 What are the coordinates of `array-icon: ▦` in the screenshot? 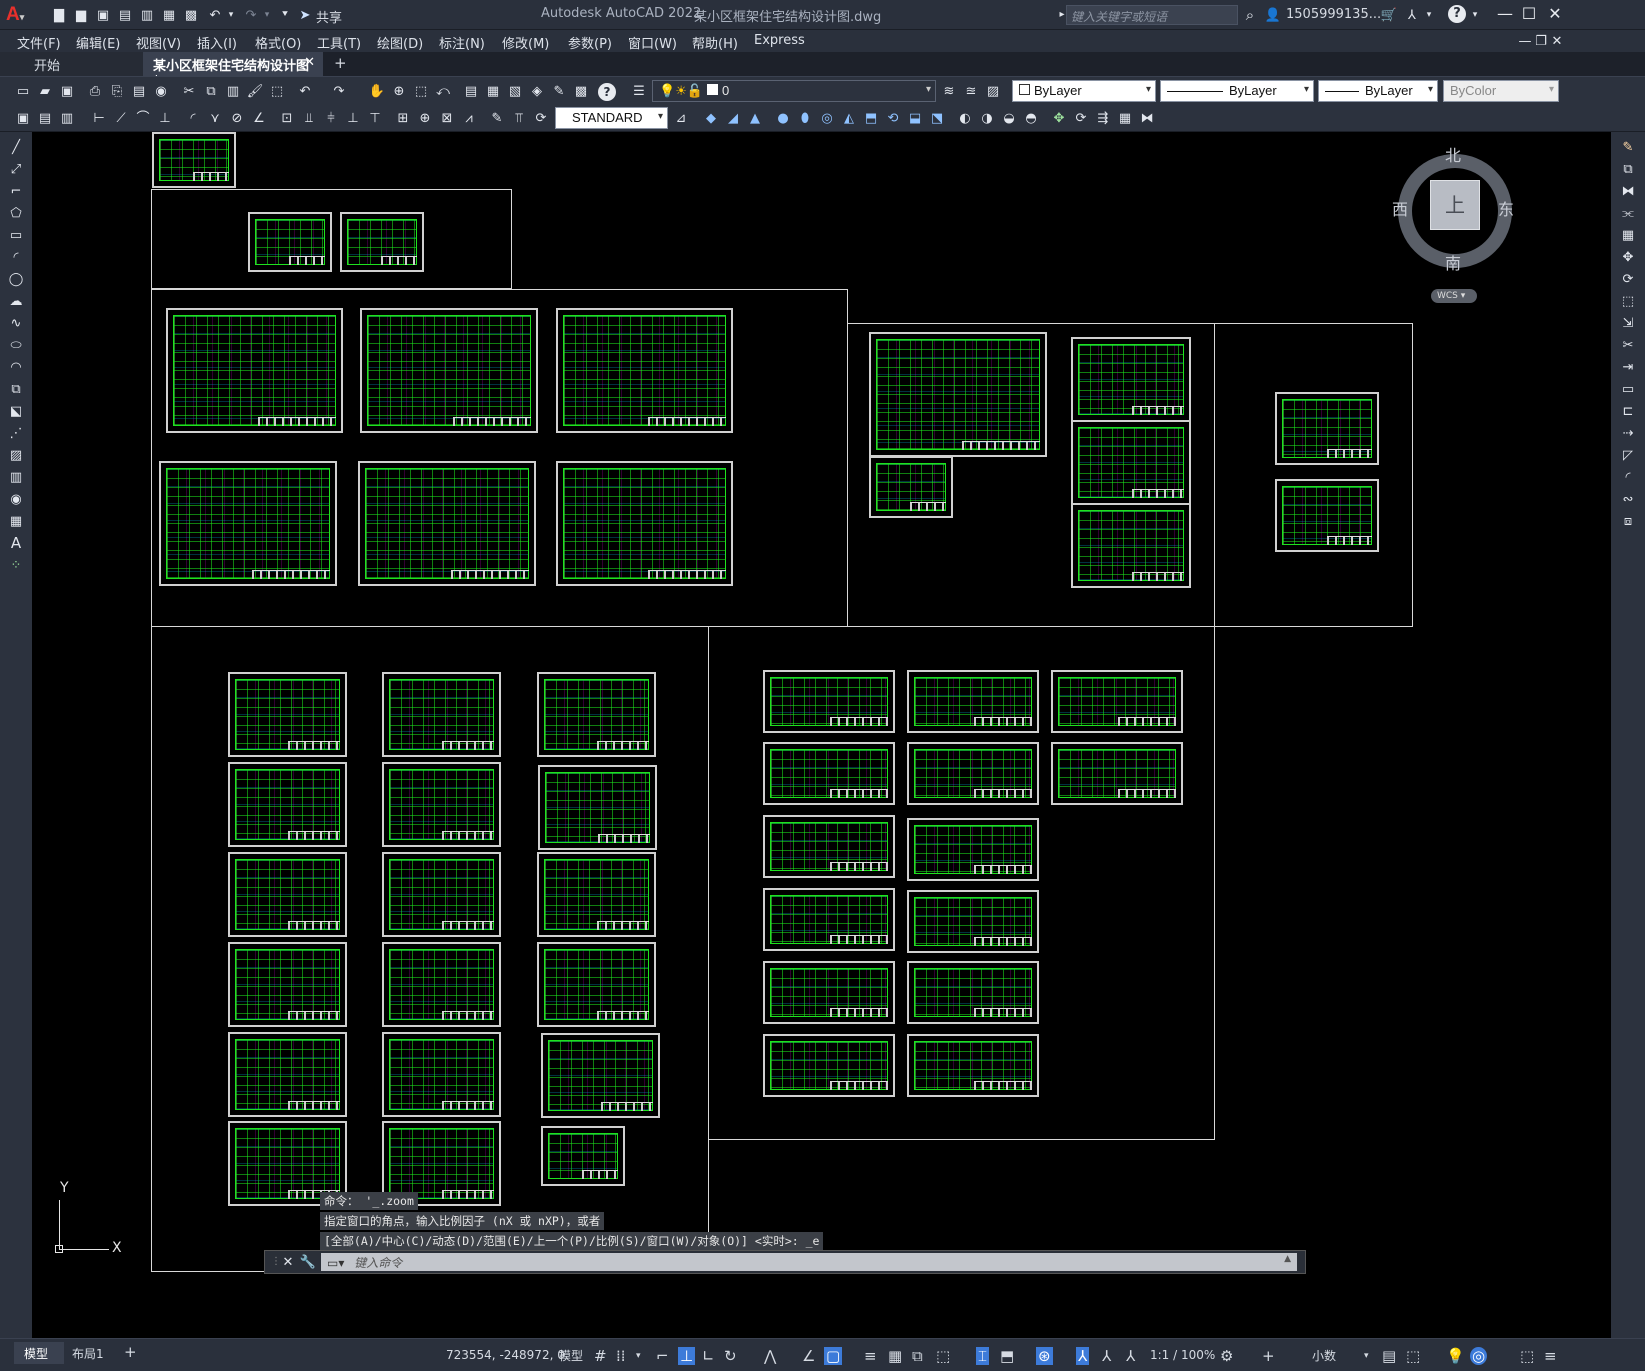 It's located at (1628, 235).